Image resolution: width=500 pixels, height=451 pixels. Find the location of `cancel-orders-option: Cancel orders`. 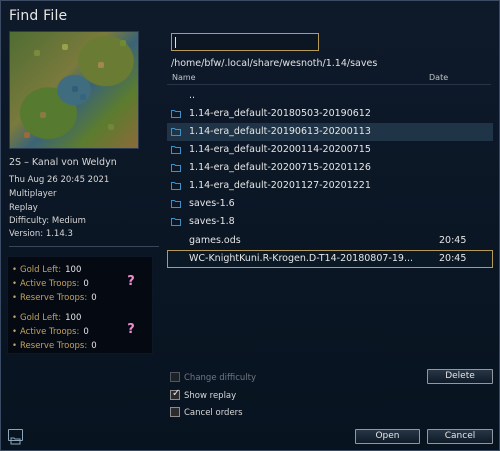

cancel-orders-option: Cancel orders is located at coordinates (206, 412).